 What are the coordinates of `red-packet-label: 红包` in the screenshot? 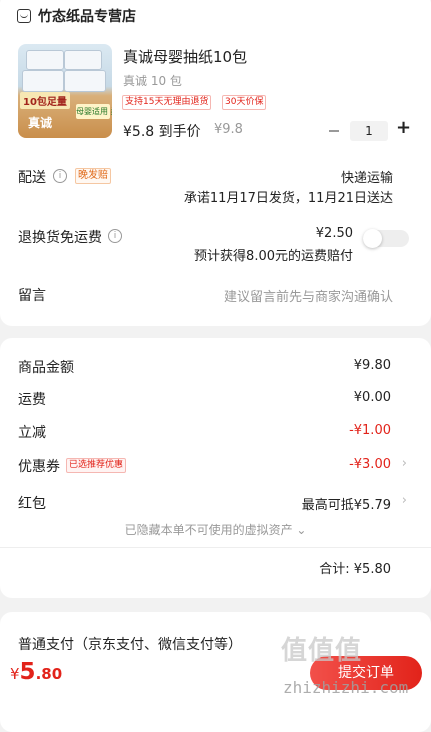 It's located at (32, 504).